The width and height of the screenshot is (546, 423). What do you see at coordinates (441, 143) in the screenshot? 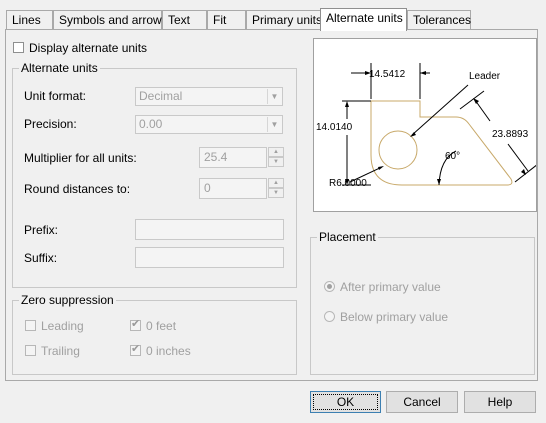
I see `part-outline` at bounding box center [441, 143].